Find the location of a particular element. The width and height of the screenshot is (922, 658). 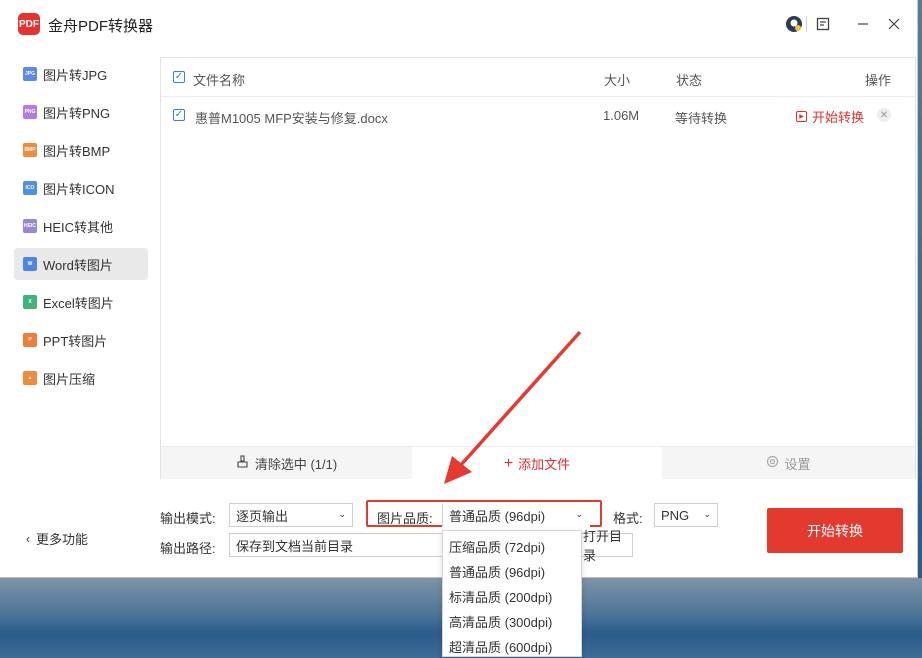

open-directory-button: 打开目录 is located at coordinates (605, 546).